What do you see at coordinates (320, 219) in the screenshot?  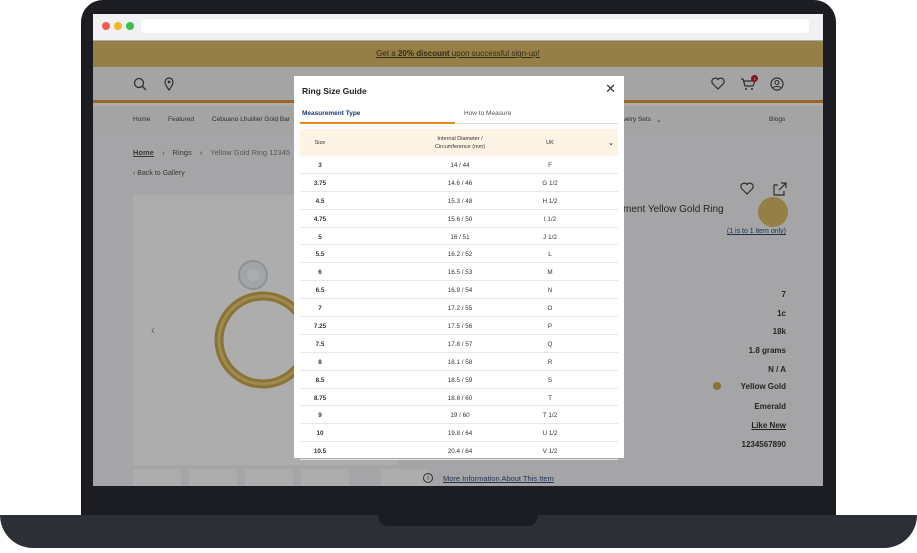 I see `size-cell: 4.75` at bounding box center [320, 219].